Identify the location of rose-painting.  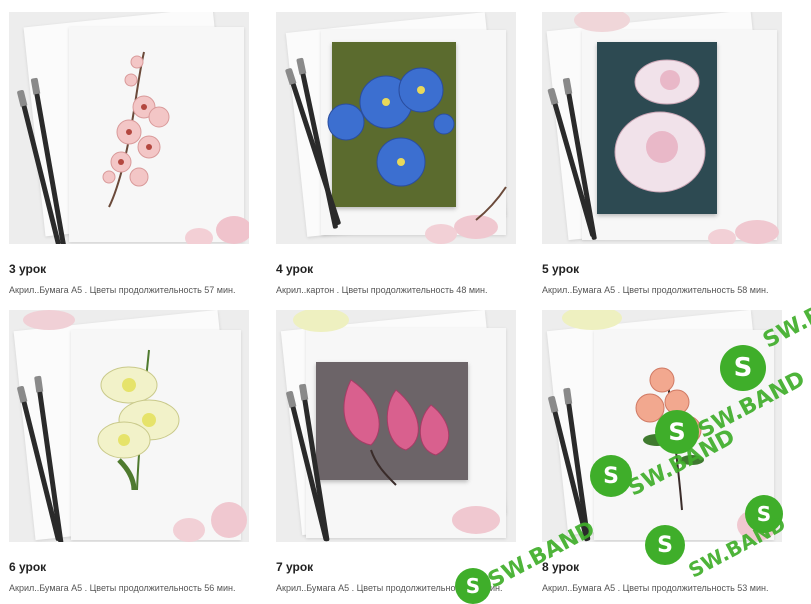
(676, 128).